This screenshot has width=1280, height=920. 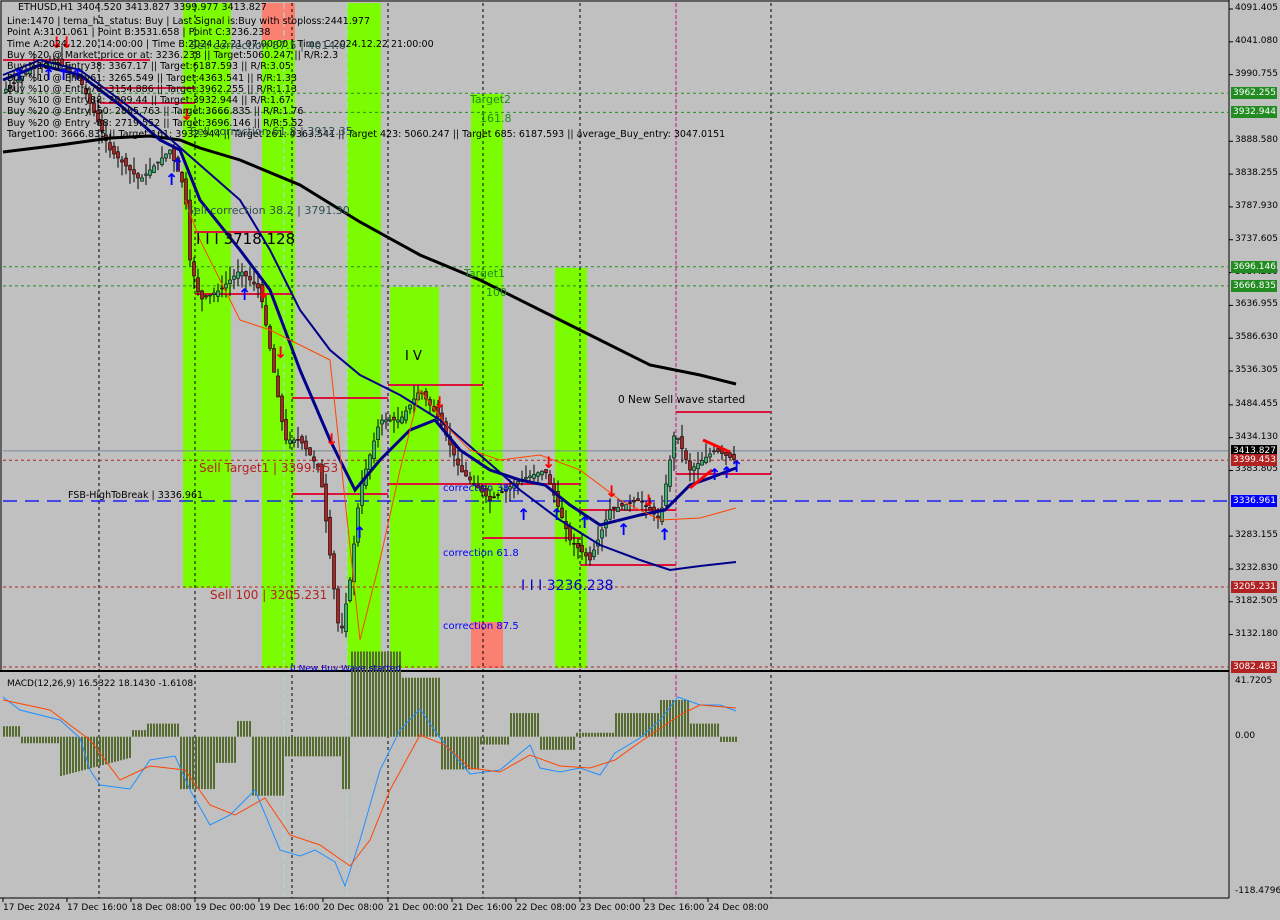 What do you see at coordinates (1245, 735) in the screenshot?
I see `macd-tick-label: 0.00` at bounding box center [1245, 735].